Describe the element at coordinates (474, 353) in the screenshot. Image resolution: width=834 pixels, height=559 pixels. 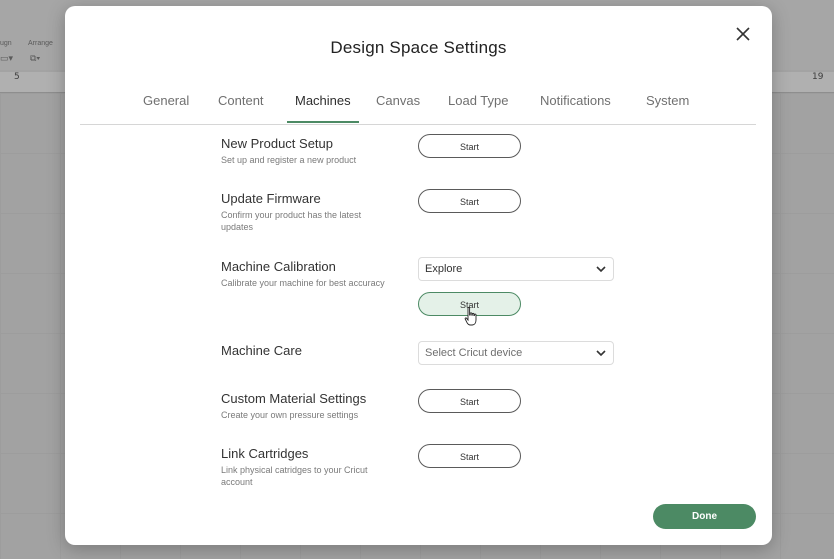
I see `select-placeholder: Select Cricut device` at that location.